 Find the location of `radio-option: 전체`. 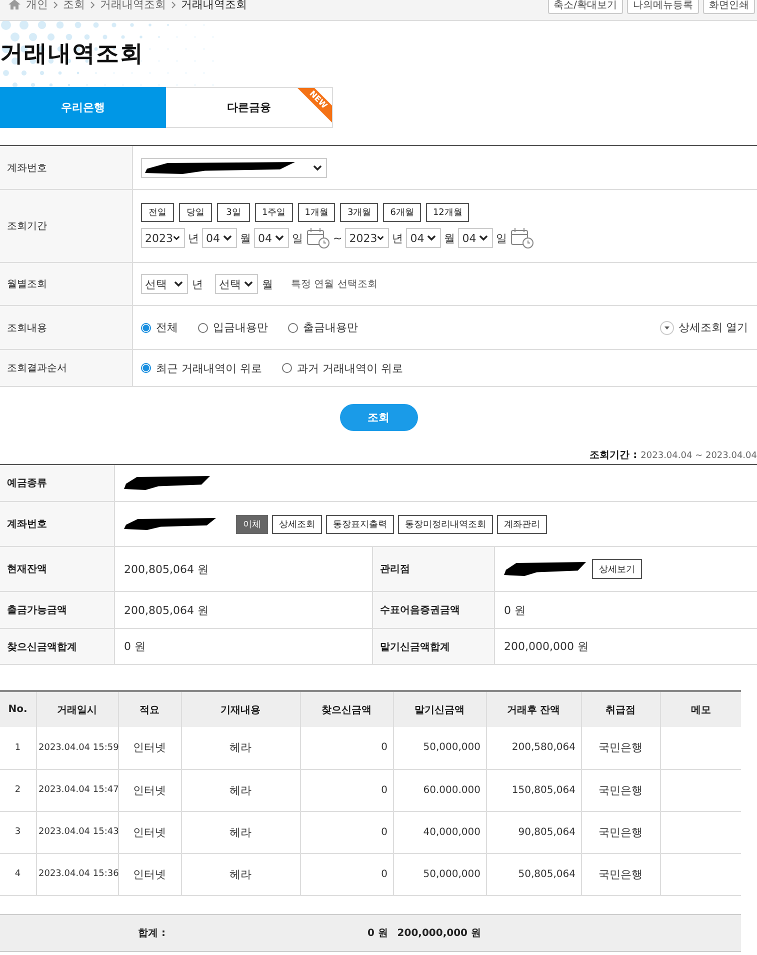

radio-option: 전체 is located at coordinates (159, 327).